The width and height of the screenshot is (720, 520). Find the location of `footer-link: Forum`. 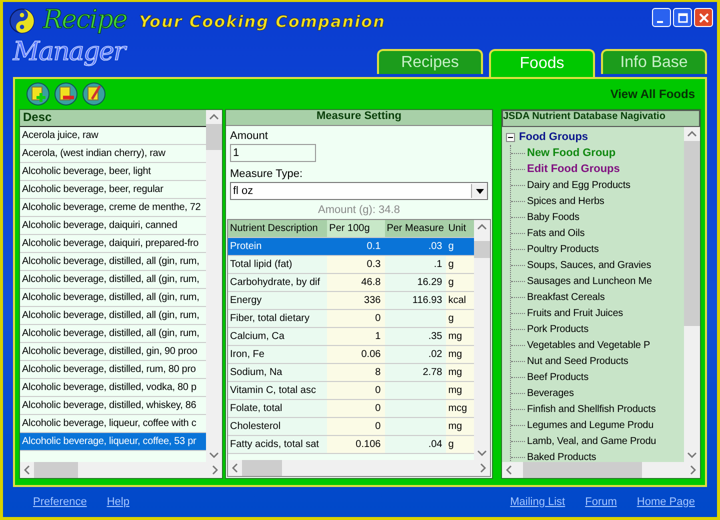

footer-link: Forum is located at coordinates (601, 502).